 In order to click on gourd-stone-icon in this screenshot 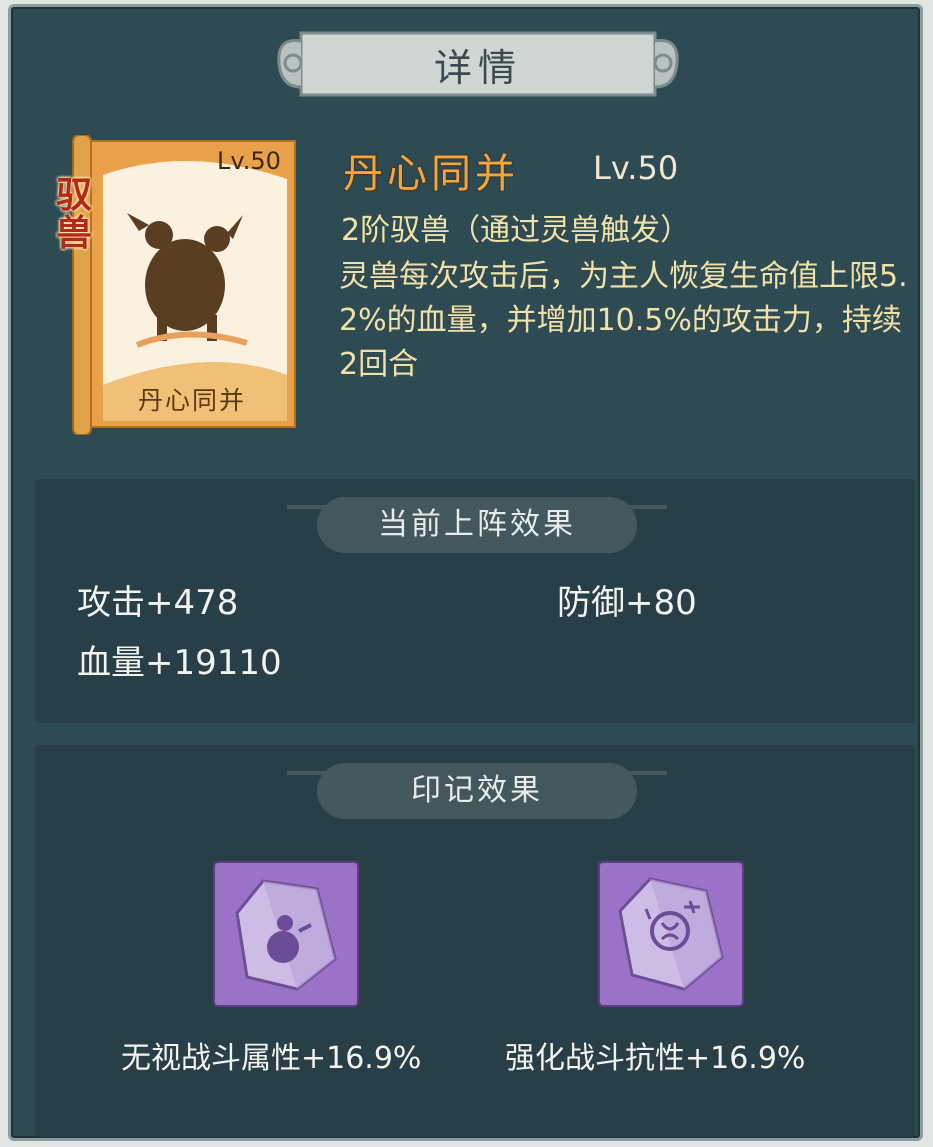, I will do `click(286, 934)`.